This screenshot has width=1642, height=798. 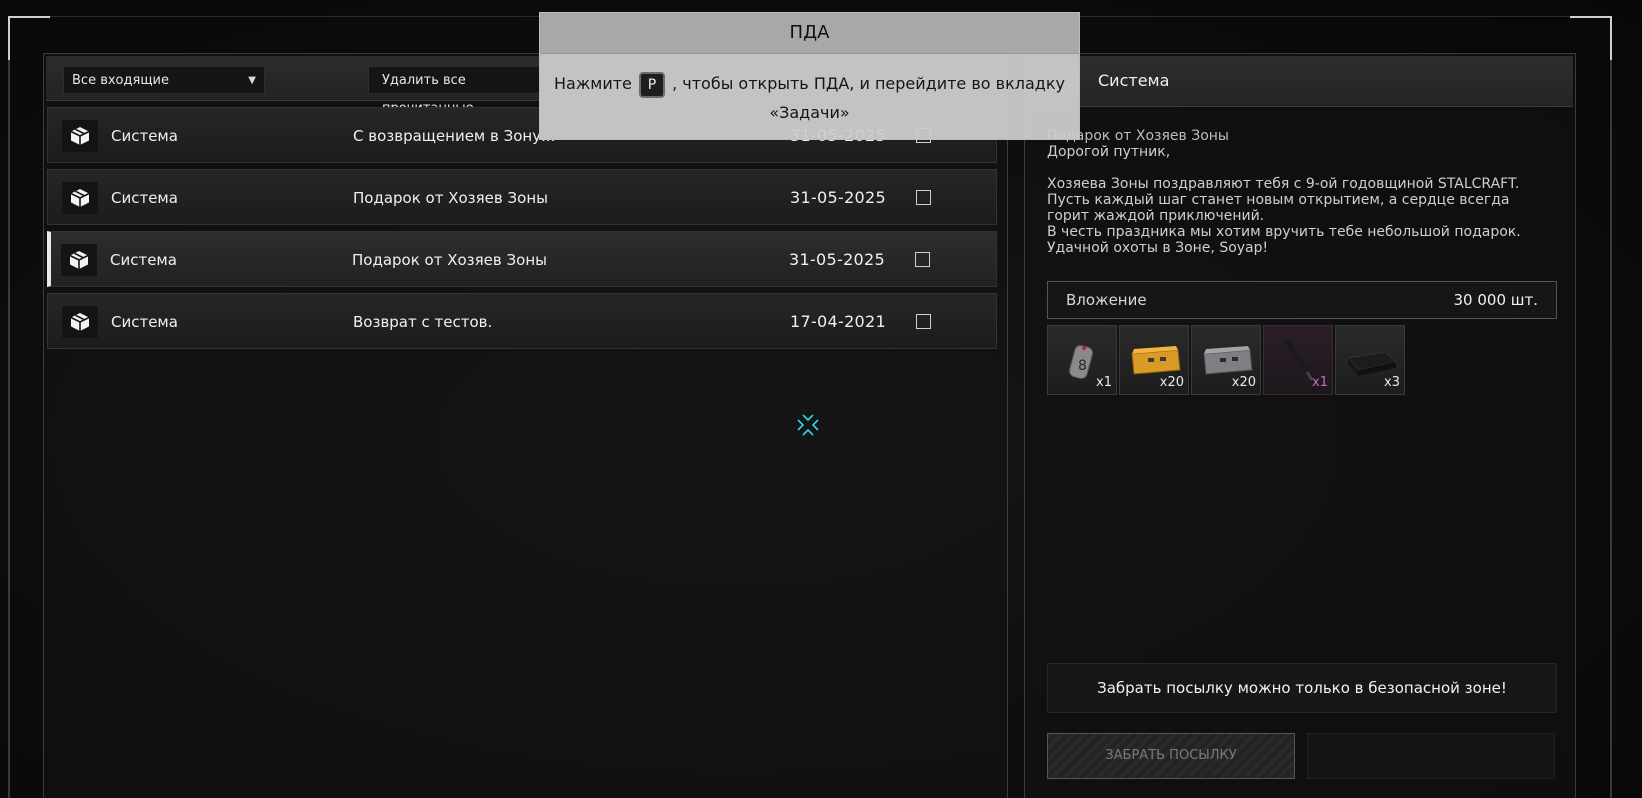 What do you see at coordinates (593, 83) in the screenshot?
I see `pda-hint-prefix: Нажмите` at bounding box center [593, 83].